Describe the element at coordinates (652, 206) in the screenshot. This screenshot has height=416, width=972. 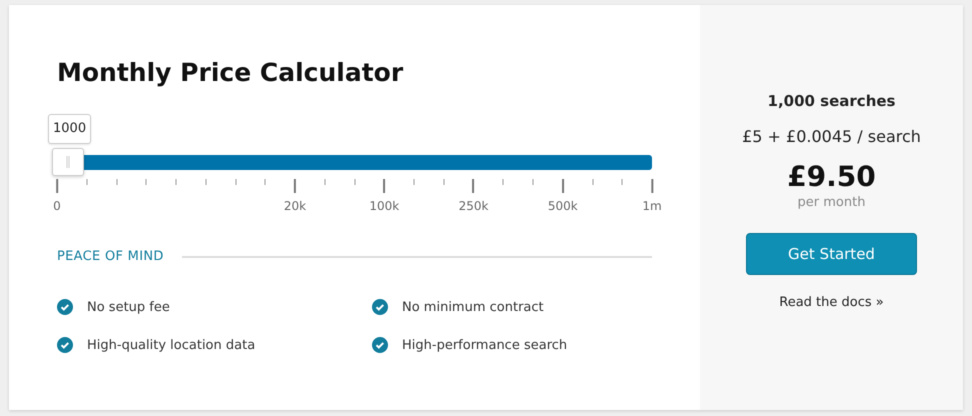
I see `scale-label: 1m` at that location.